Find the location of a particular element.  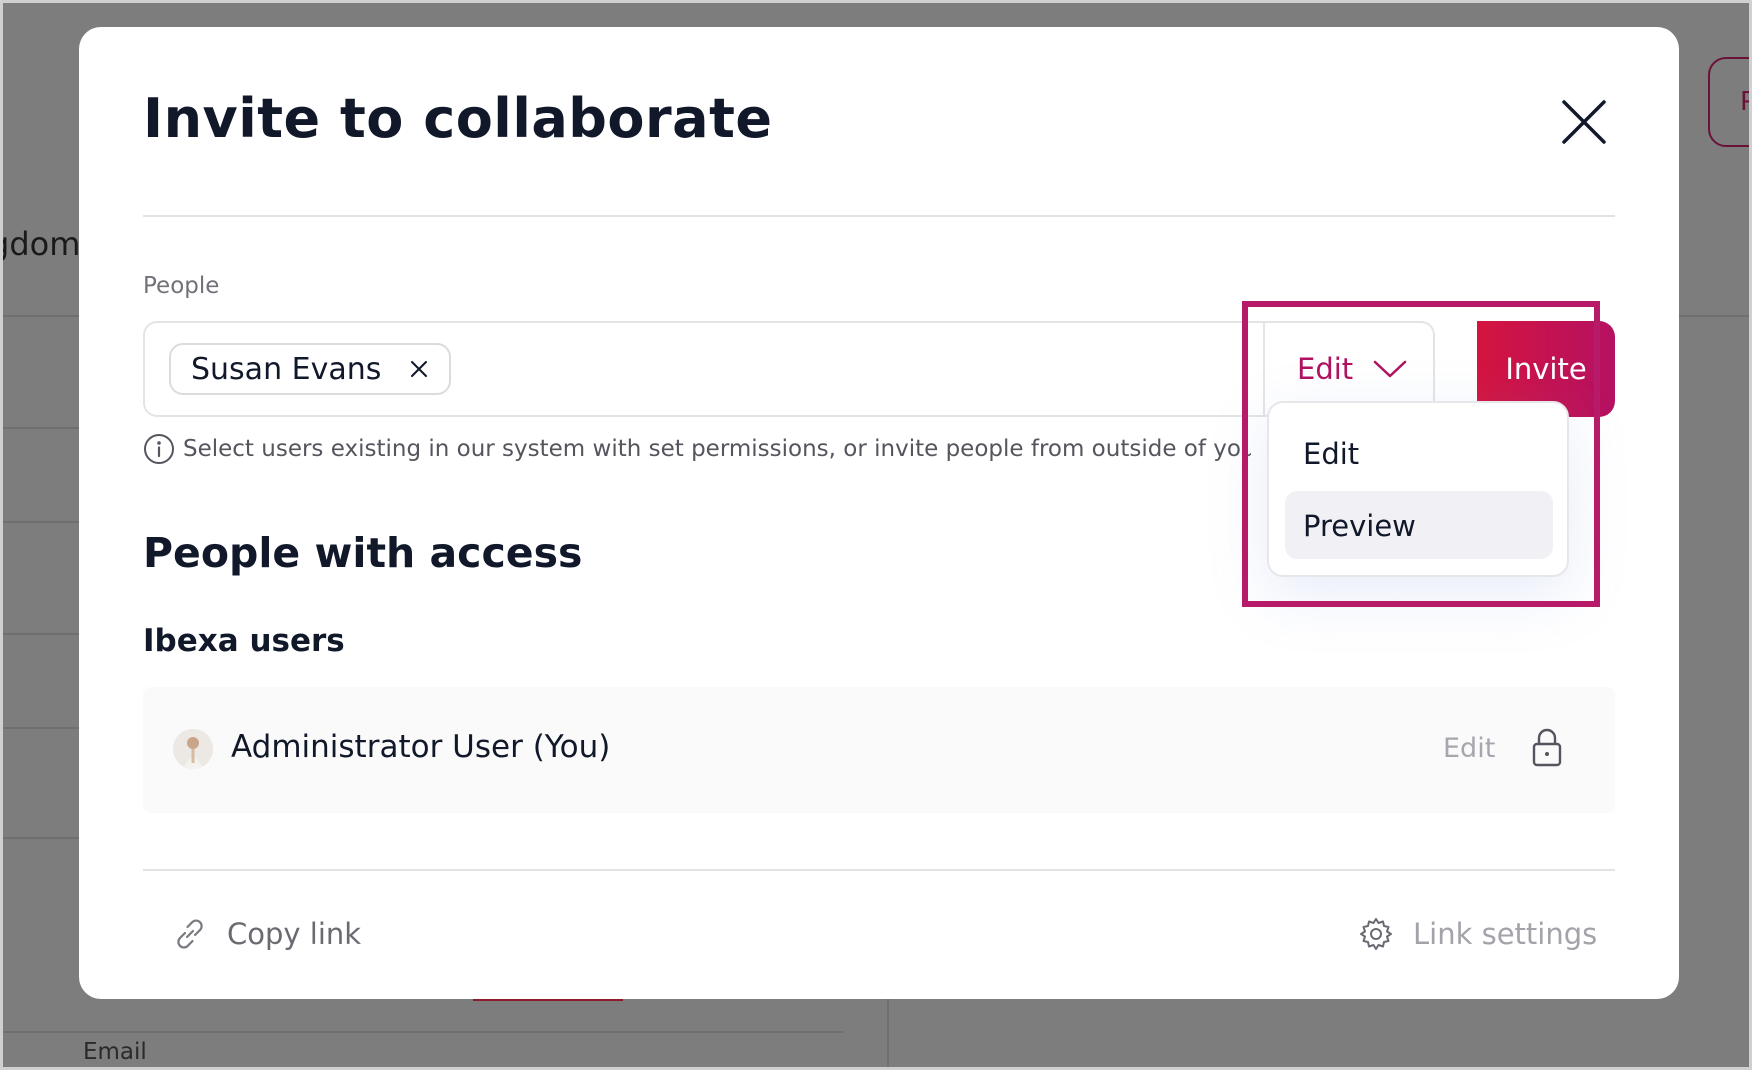

chevron-down-icon is located at coordinates (1390, 369).